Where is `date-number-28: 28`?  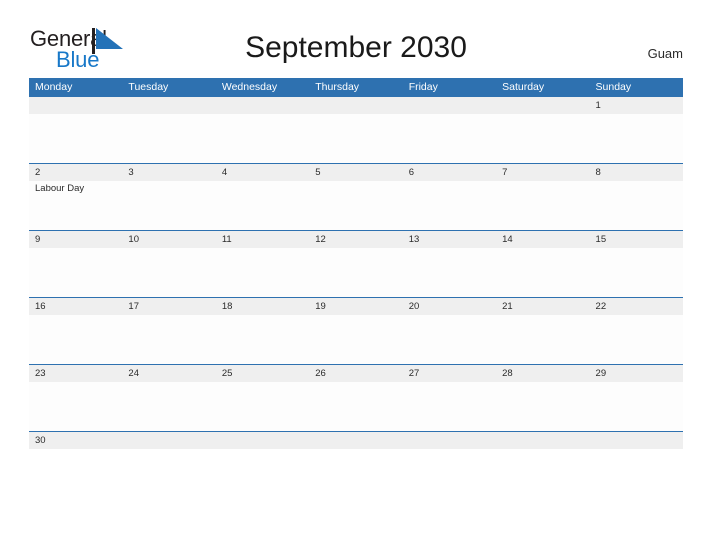 date-number-28: 28 is located at coordinates (542, 373).